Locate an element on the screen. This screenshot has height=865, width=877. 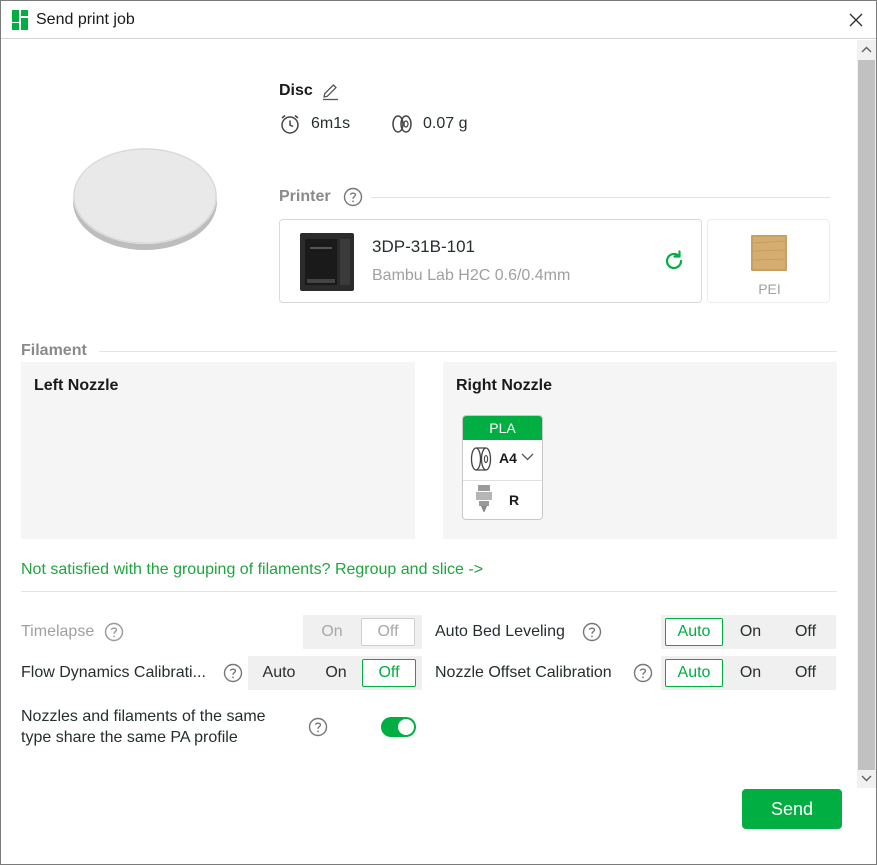
vertical-scrollbar is located at coordinates (866, 414).